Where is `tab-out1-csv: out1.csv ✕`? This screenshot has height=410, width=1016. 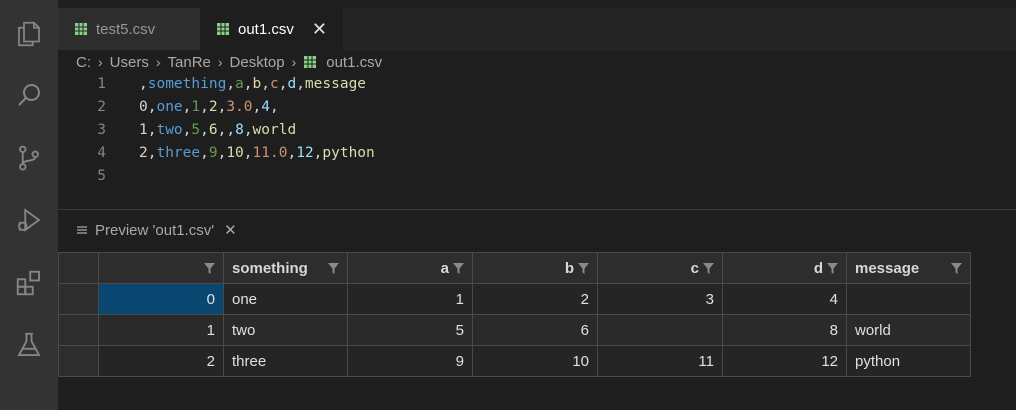 tab-out1-csv: out1.csv ✕ is located at coordinates (271, 29).